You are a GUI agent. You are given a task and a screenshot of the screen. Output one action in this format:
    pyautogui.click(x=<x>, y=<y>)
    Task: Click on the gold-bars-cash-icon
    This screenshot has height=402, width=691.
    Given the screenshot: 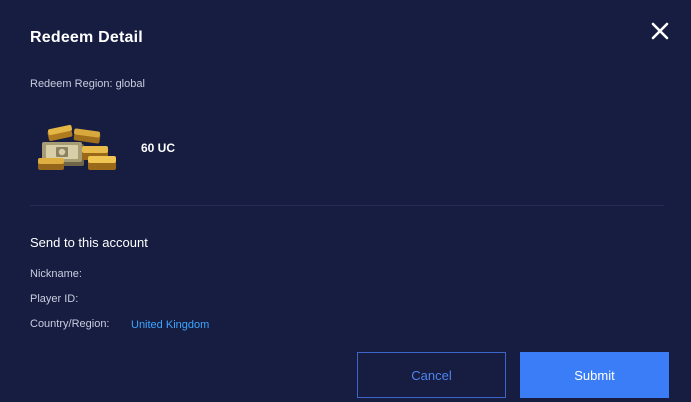 What is the action you would take?
    pyautogui.click(x=77, y=149)
    